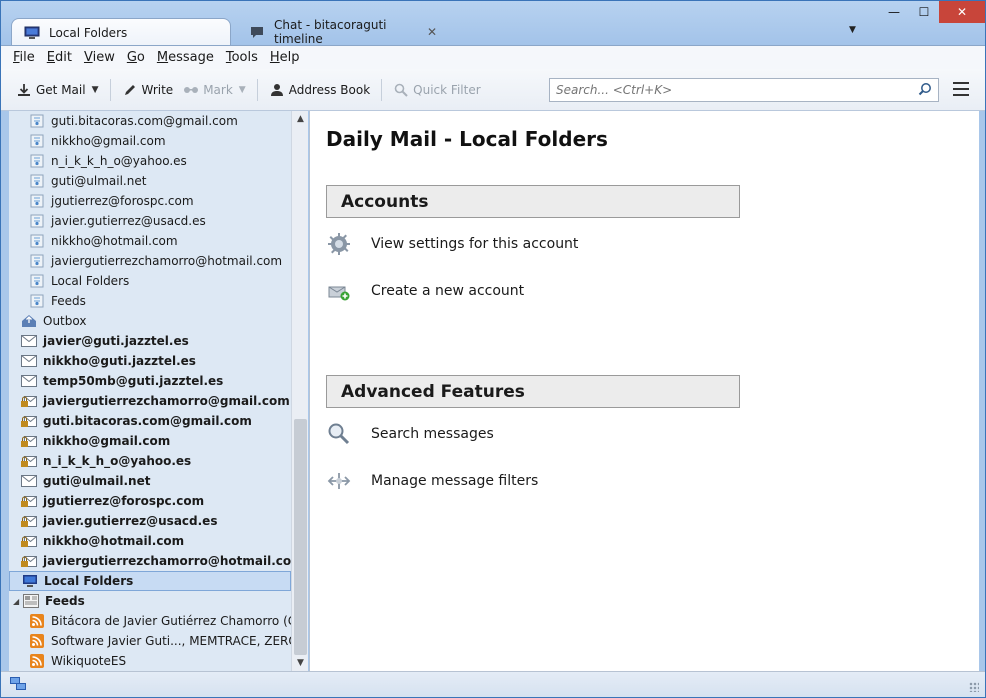 The width and height of the screenshot is (986, 698). What do you see at coordinates (148, 90) in the screenshot?
I see `write-button: Write` at bounding box center [148, 90].